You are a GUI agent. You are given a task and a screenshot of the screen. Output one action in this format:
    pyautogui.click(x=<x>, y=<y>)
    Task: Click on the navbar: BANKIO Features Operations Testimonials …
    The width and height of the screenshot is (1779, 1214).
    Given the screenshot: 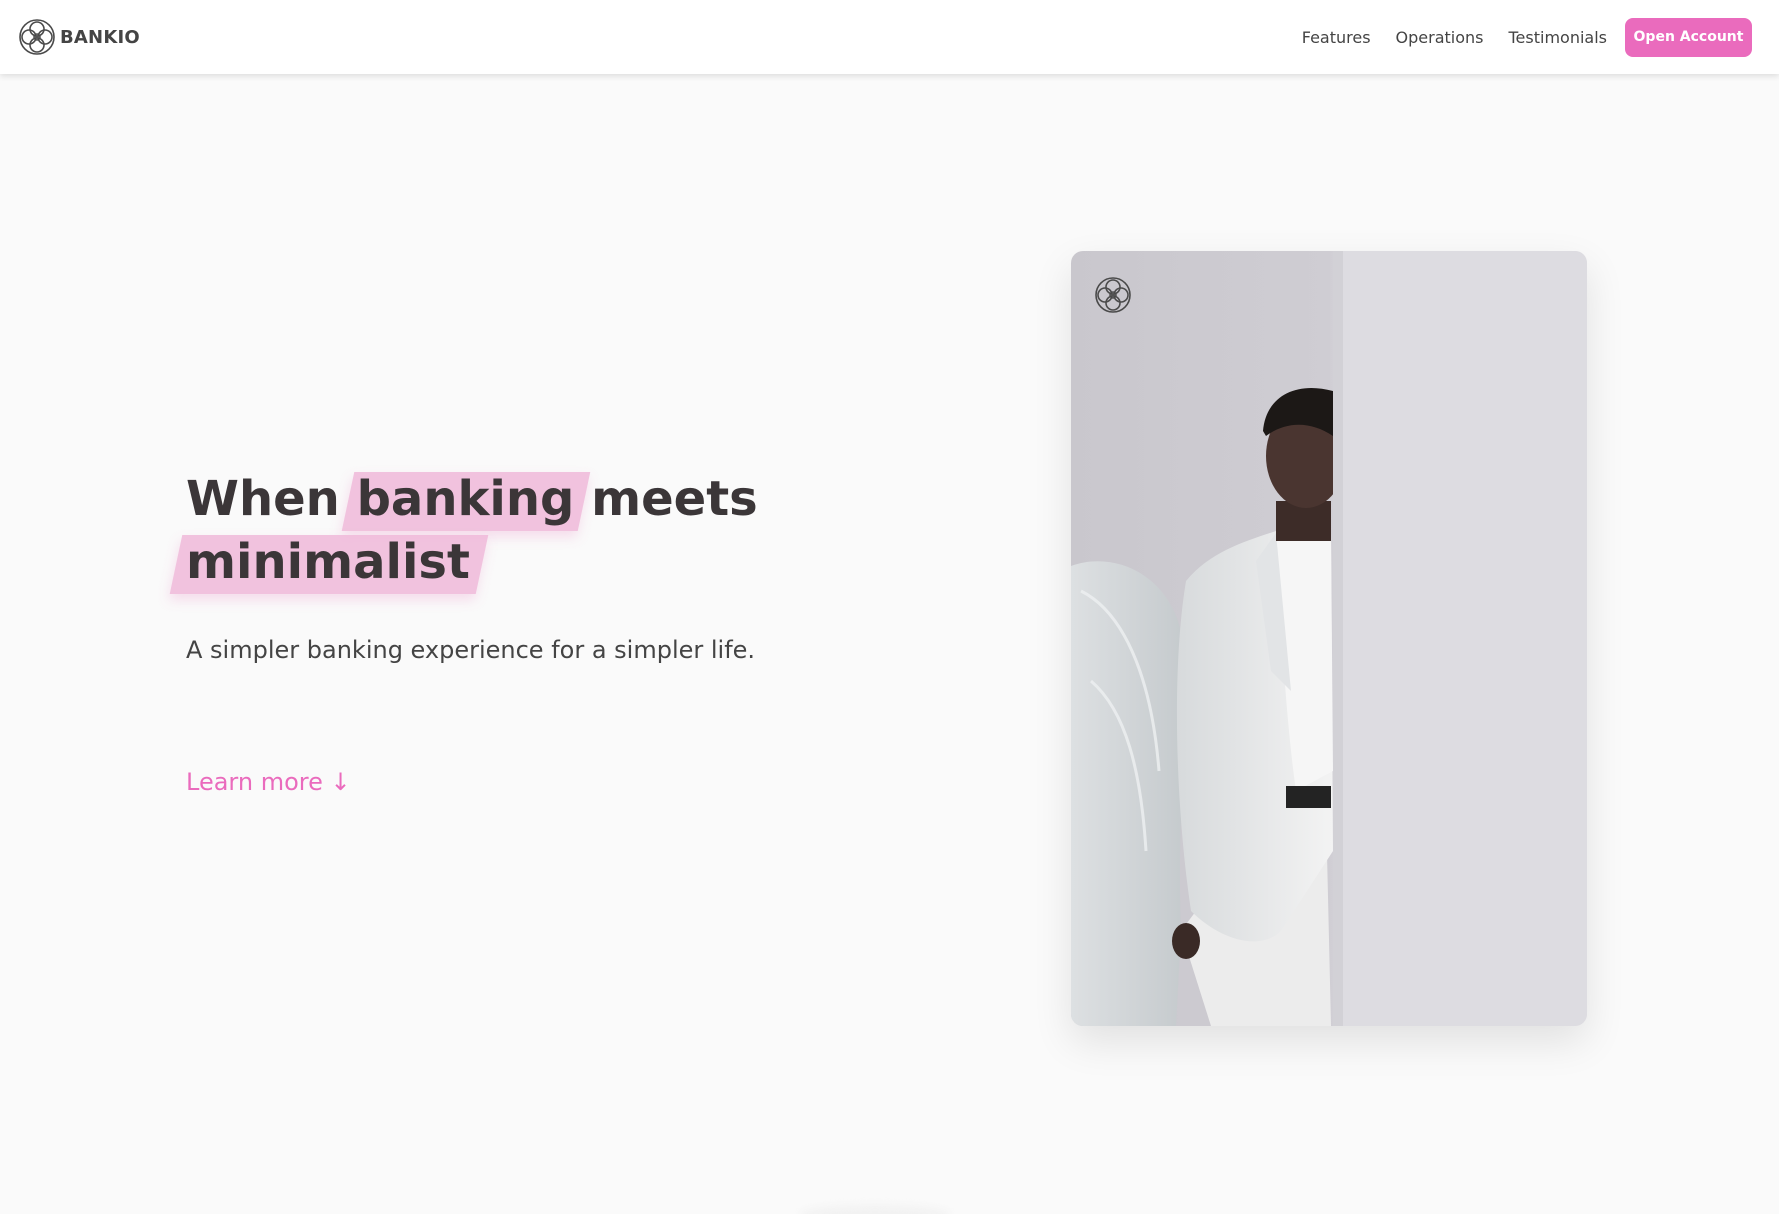 What is the action you would take?
    pyautogui.click(x=889, y=37)
    